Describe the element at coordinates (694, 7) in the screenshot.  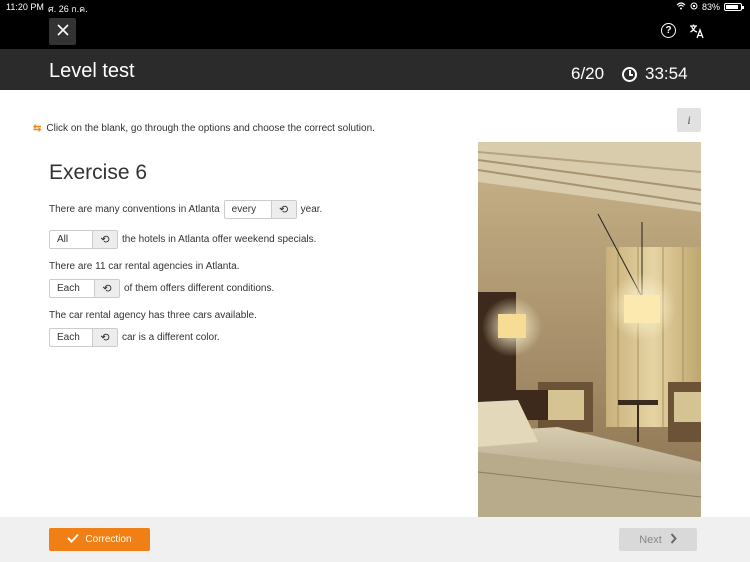
I see `lock-rotation-icon` at that location.